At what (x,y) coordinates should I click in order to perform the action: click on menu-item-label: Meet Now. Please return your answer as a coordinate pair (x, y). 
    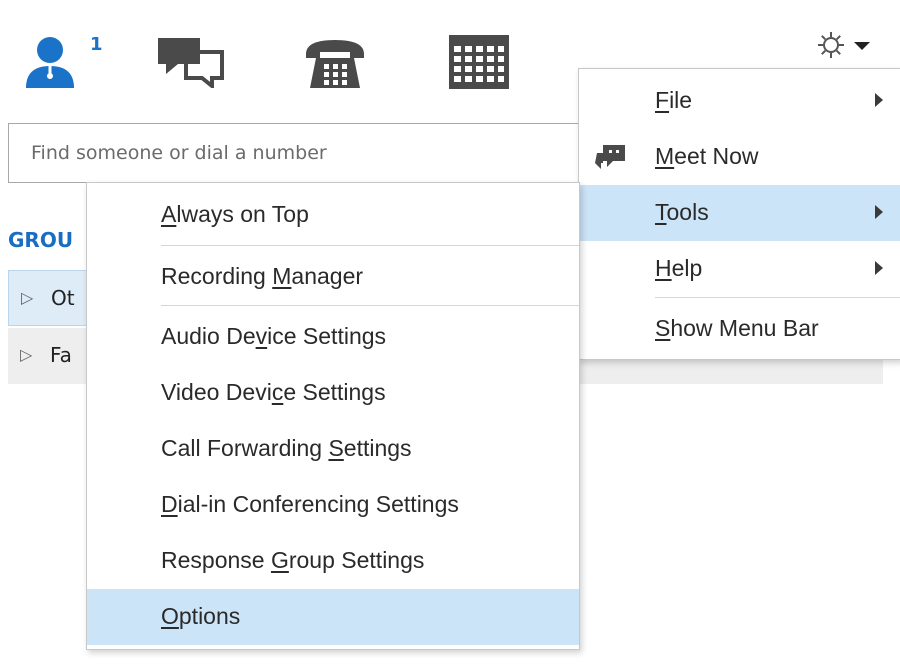
    Looking at the image, I should click on (707, 156).